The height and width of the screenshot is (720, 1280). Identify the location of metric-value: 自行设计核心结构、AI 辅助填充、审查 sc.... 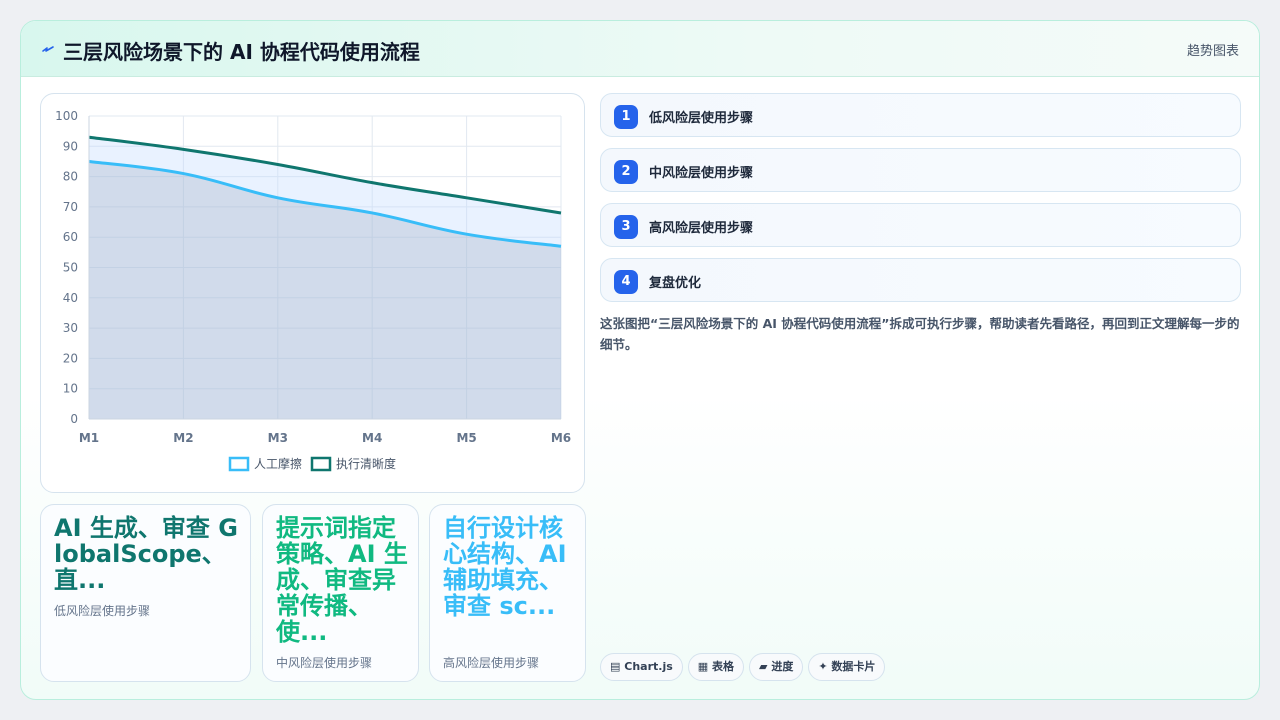
(505, 567).